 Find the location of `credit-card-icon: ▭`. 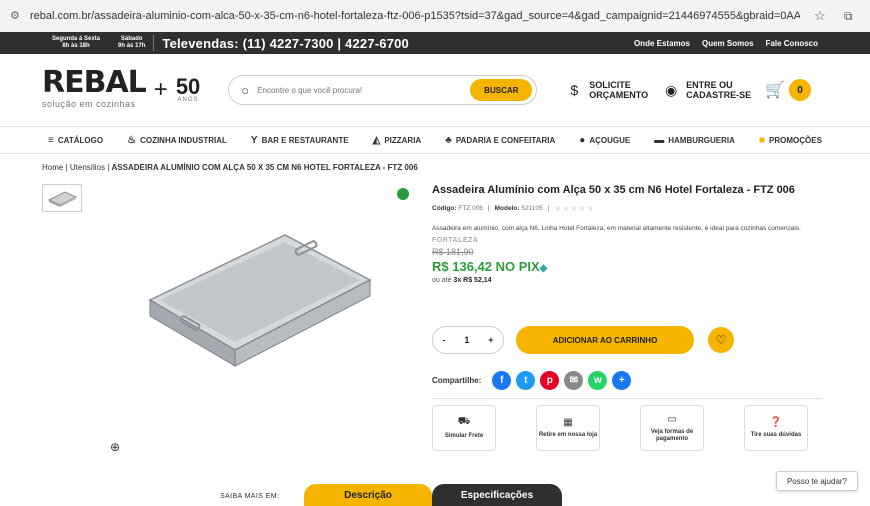

credit-card-icon: ▭ is located at coordinates (672, 419).